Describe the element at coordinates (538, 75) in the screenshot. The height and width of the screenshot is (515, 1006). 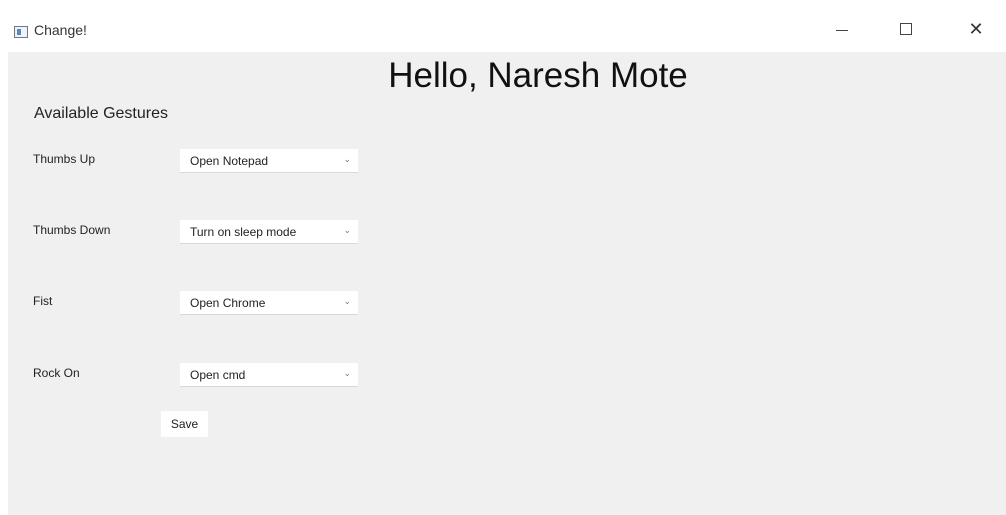
I see `greeting-heading: Hello, Naresh Mote` at that location.